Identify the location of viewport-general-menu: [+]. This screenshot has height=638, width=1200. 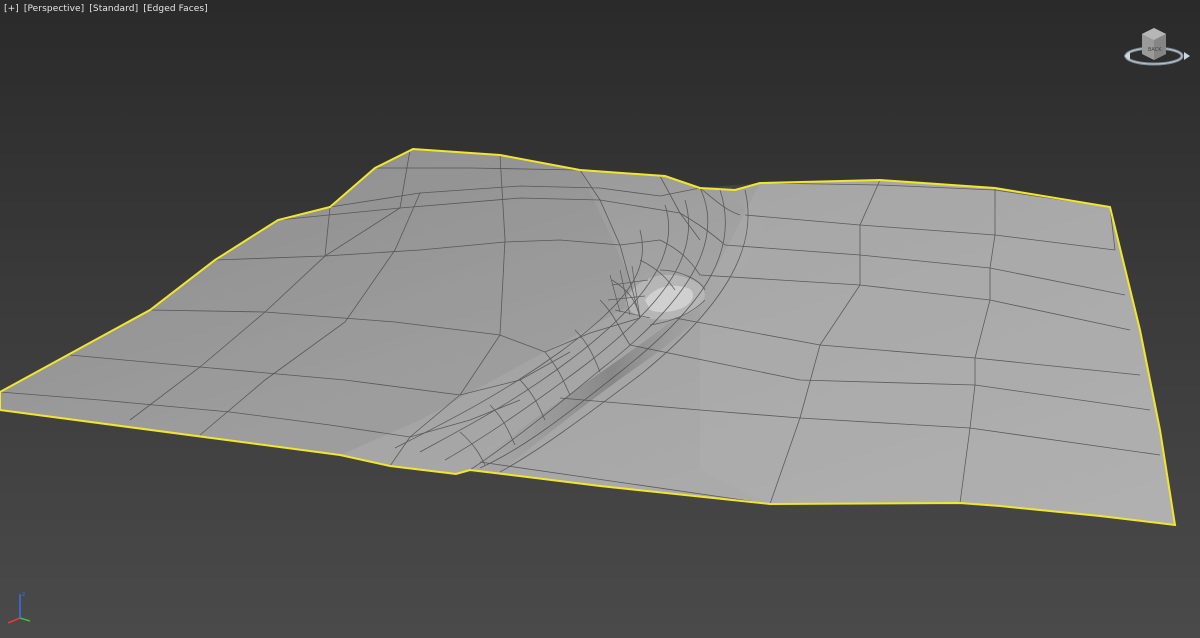
(11, 9).